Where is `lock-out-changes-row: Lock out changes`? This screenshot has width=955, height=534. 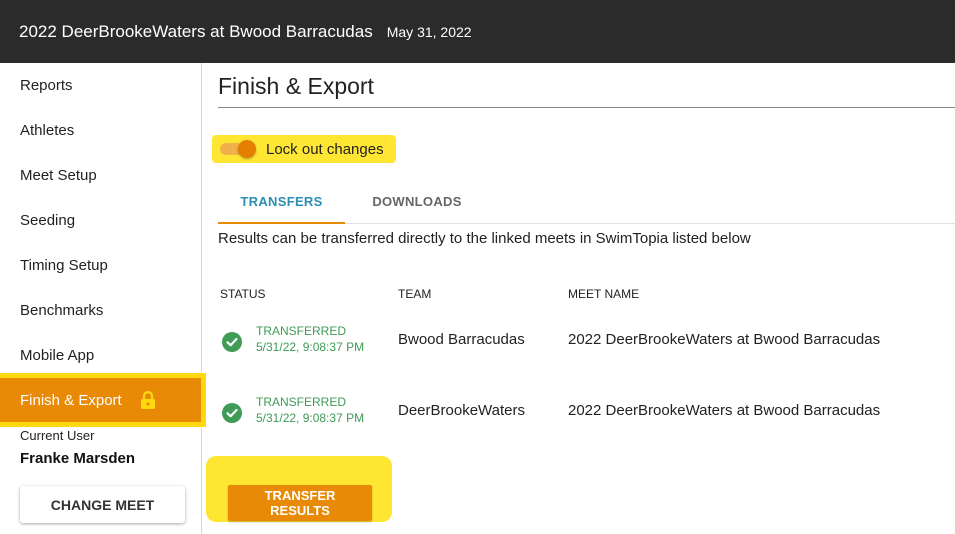 lock-out-changes-row: Lock out changes is located at coordinates (304, 149).